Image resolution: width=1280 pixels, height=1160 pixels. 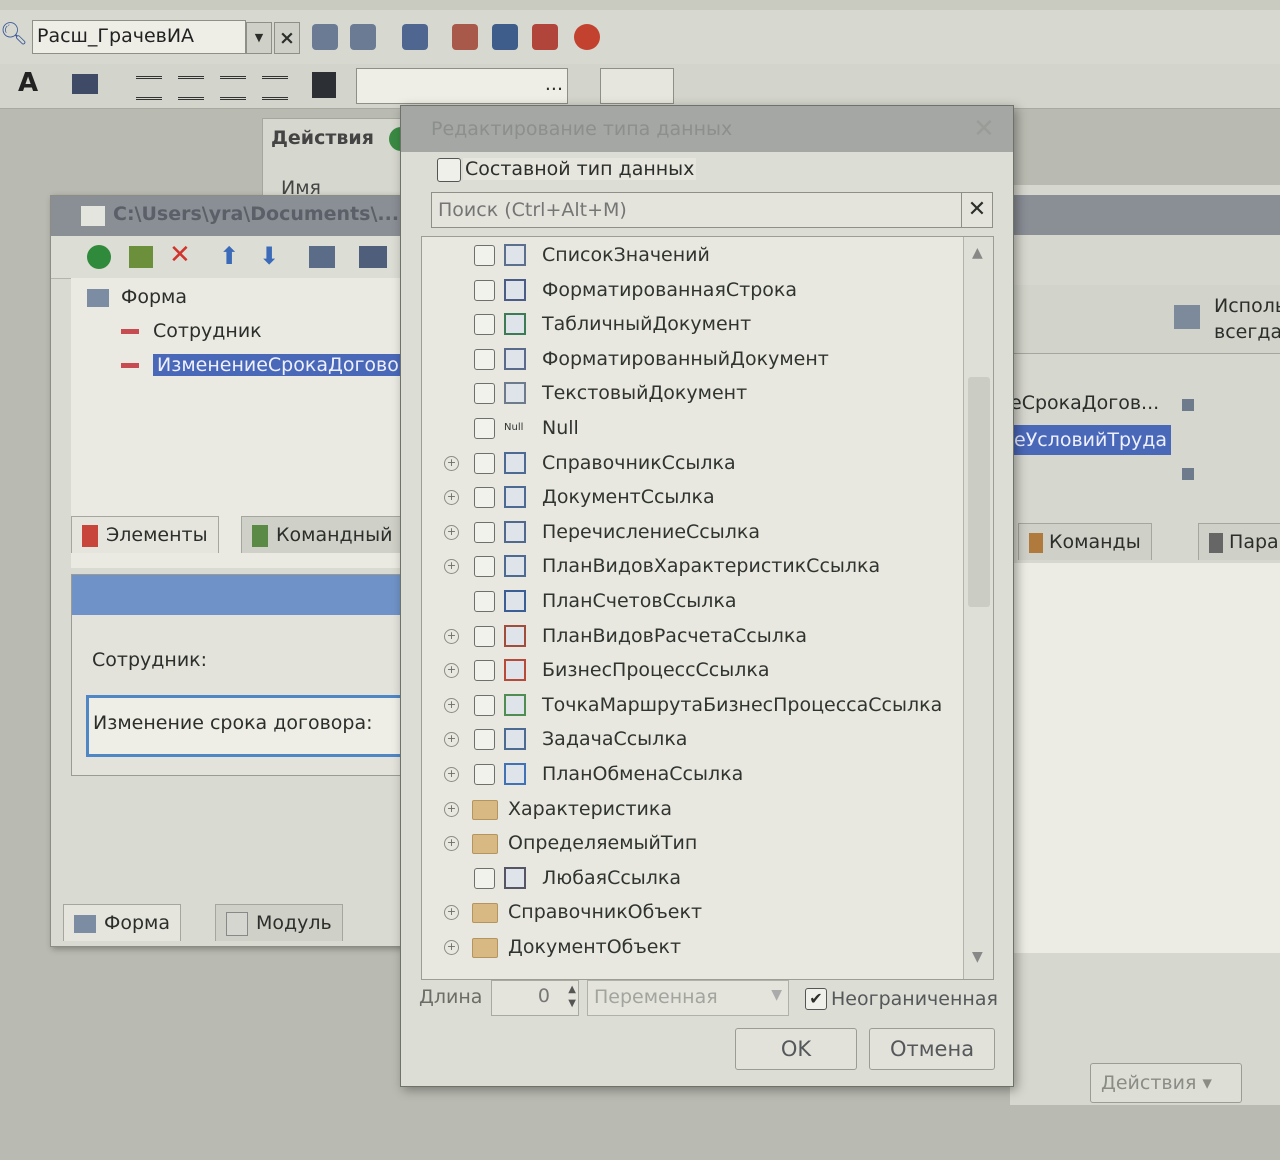 I want to click on connect-icon, so click(x=325, y=37).